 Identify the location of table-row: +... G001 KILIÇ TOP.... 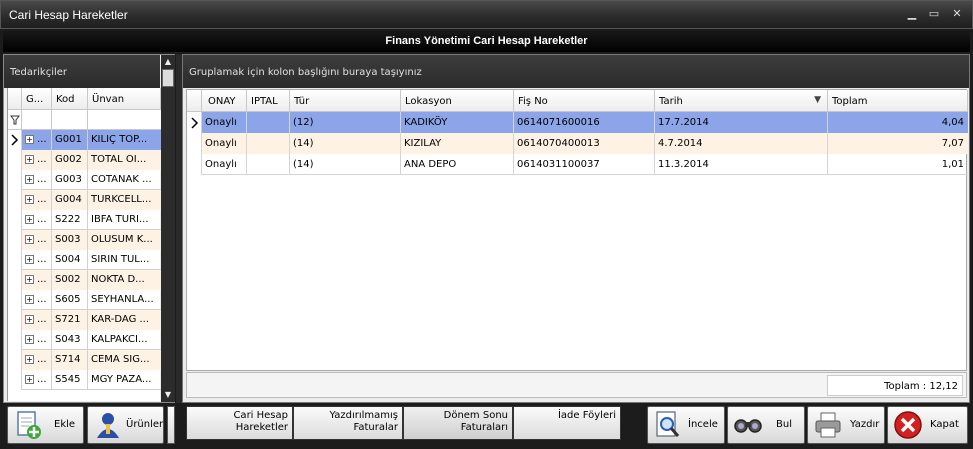
(84, 140).